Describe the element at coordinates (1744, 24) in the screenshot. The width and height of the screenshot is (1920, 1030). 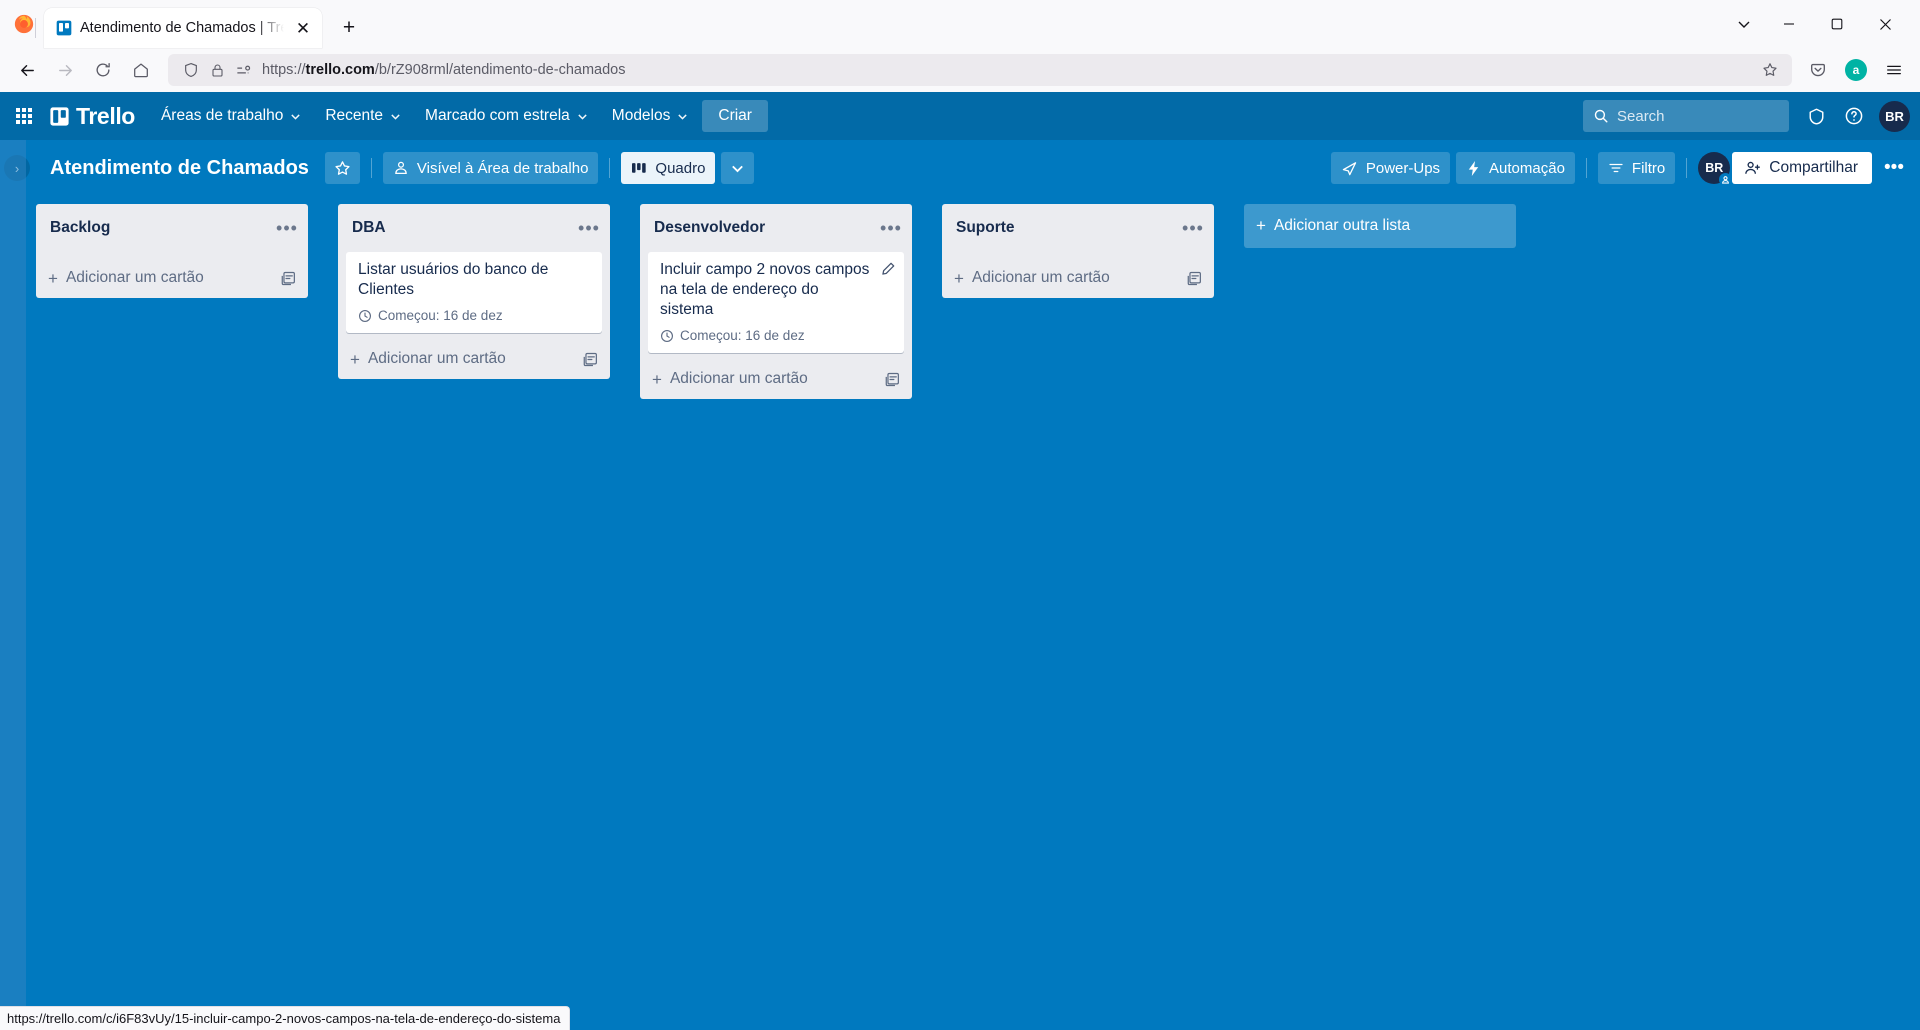
I see `list-all-tabs-icon` at that location.